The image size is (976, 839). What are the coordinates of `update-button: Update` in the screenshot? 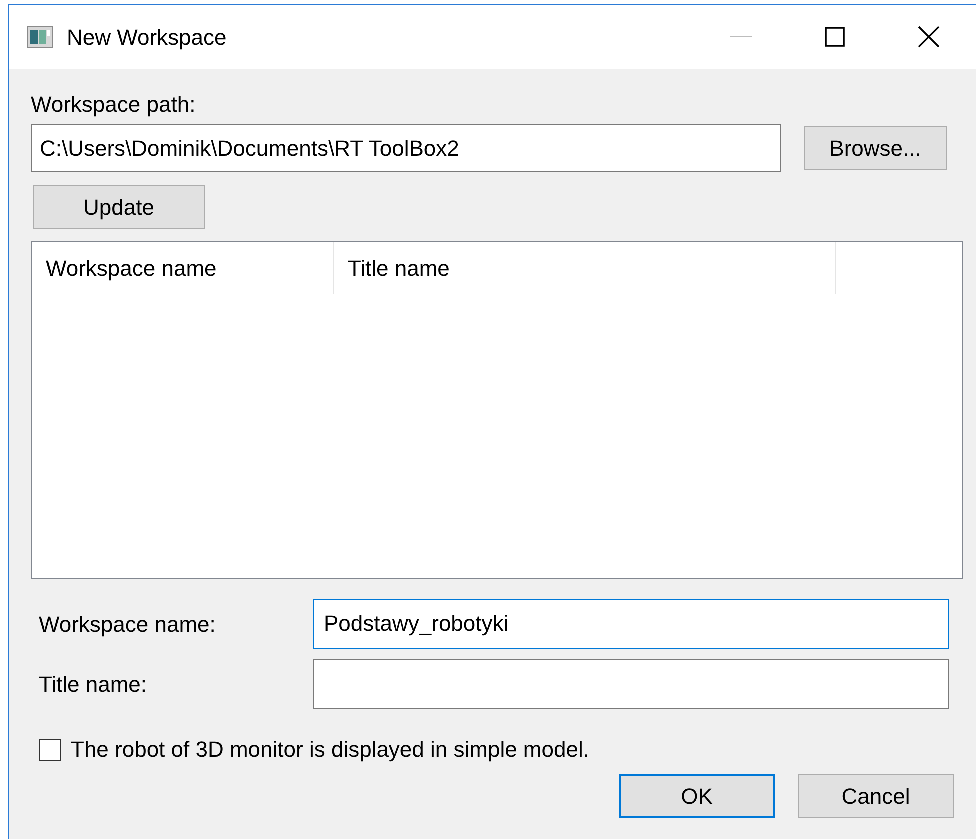 It's located at (119, 207).